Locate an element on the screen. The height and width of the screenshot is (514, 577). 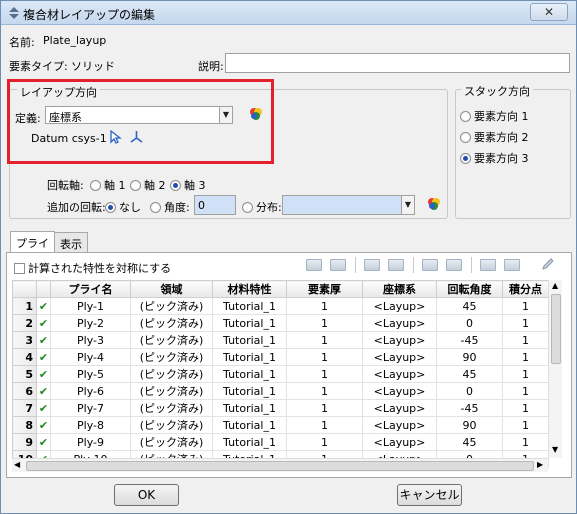
table-row: 4 ✔ Ply-4 (ピック済み) Tutorial_1 1 <Layup> 90 1 is located at coordinates (280, 357).